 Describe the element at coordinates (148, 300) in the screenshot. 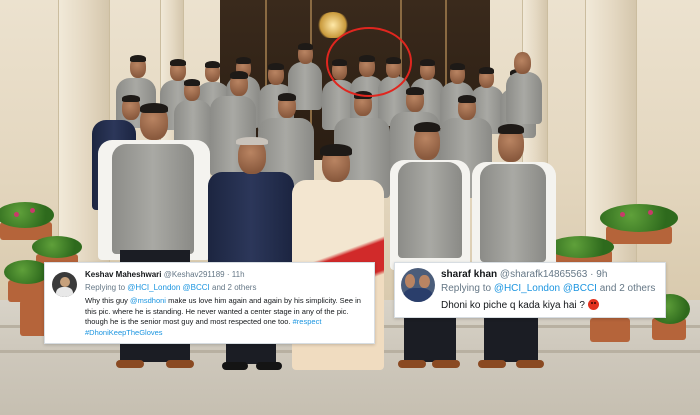

I see `mention-link: @msdhoni` at that location.